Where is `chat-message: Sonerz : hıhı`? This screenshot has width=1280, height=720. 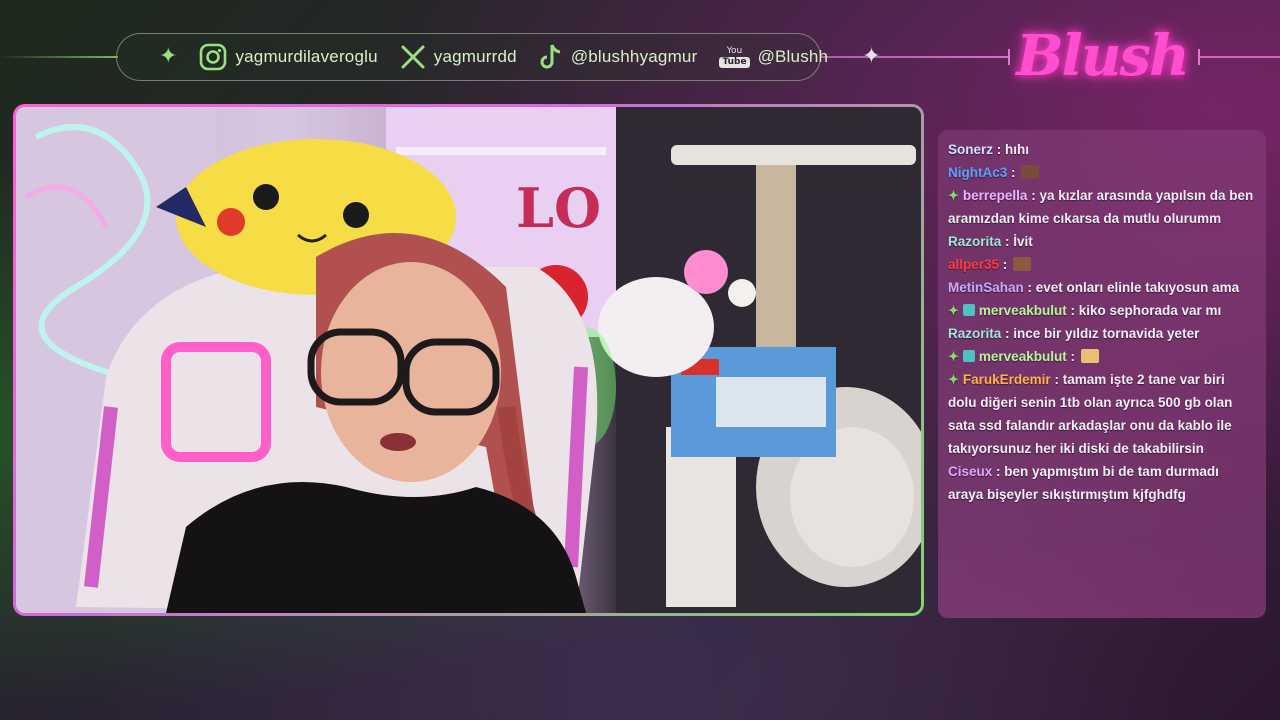
chat-message: Sonerz : hıhı is located at coordinates (989, 149).